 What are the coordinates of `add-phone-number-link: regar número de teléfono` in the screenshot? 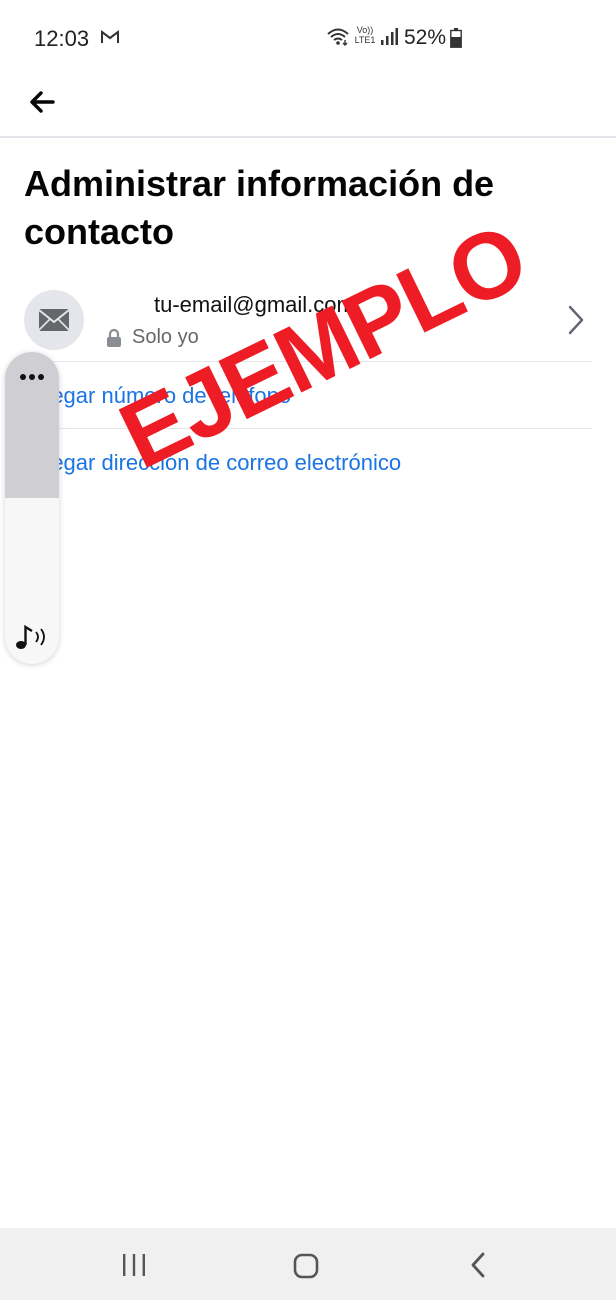 It's located at (308, 396).